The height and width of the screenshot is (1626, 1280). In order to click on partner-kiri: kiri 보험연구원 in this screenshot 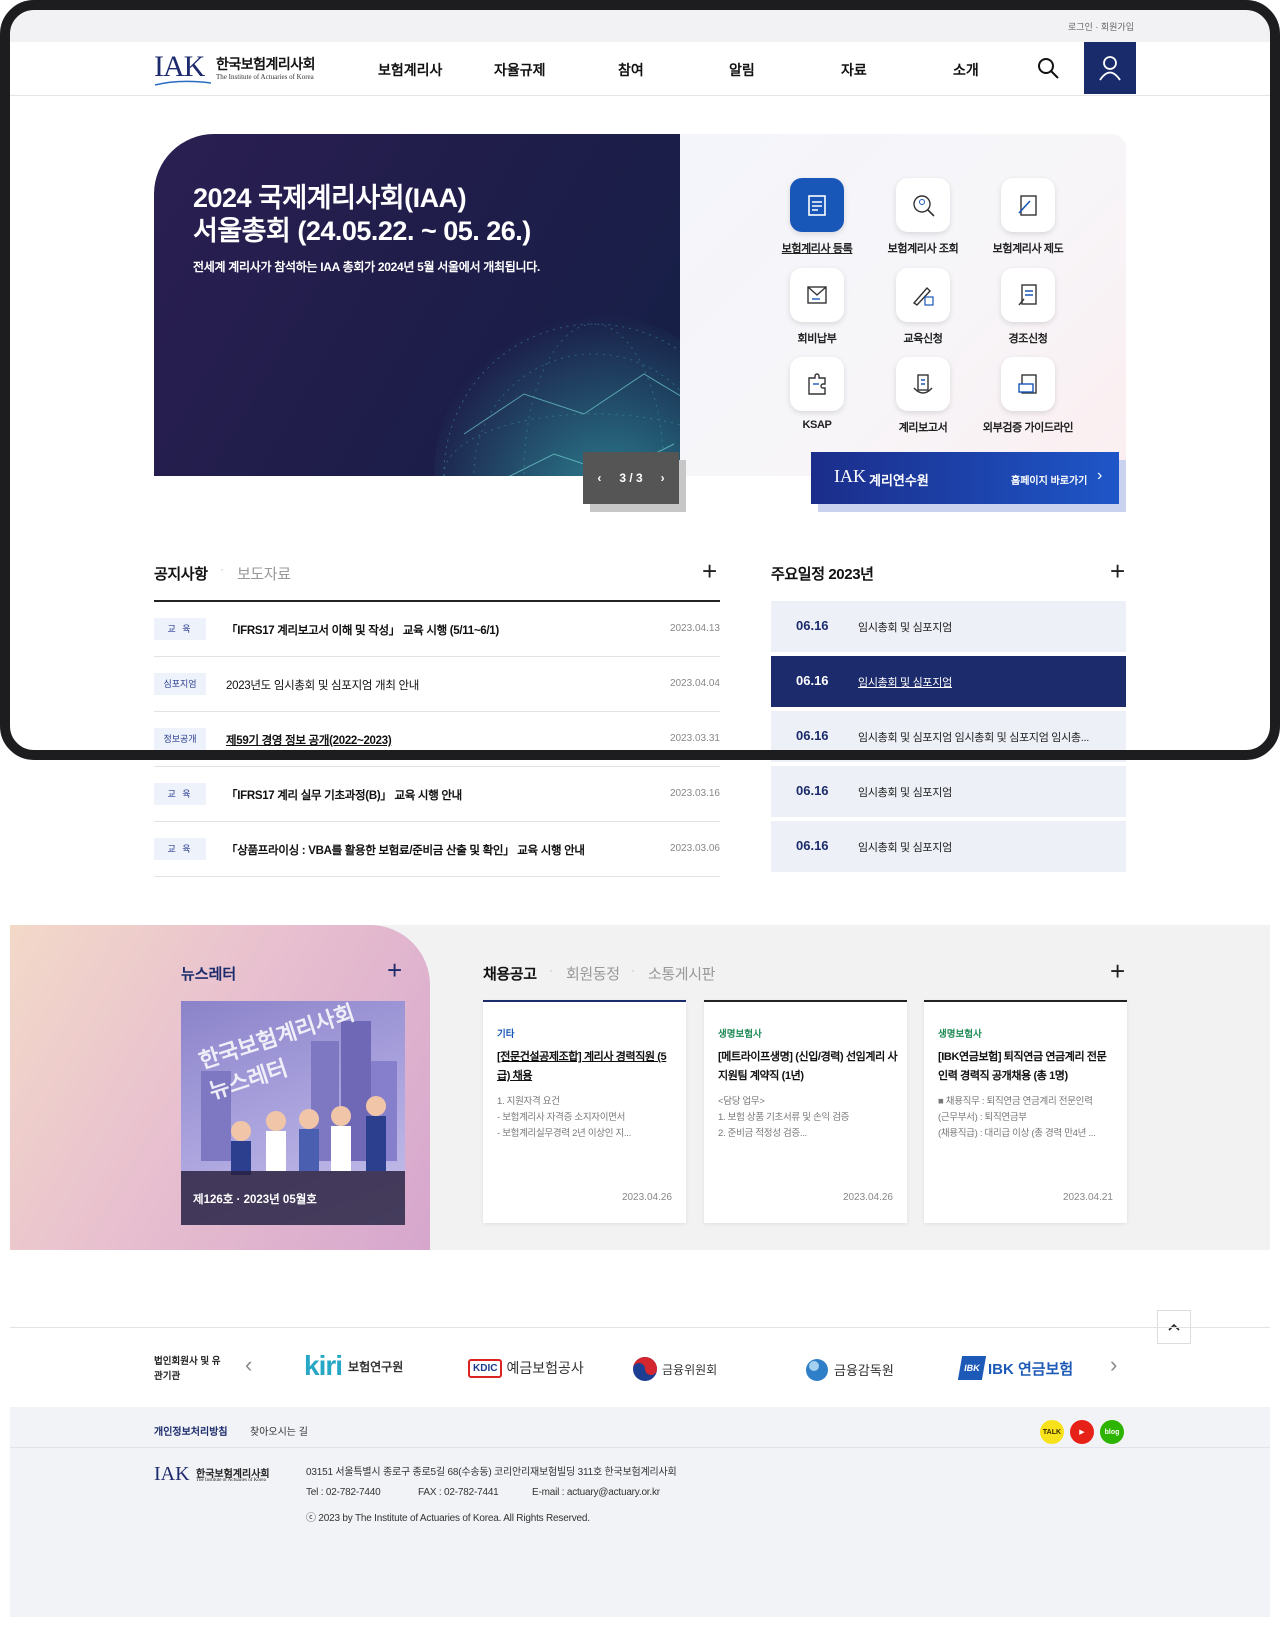, I will do `click(353, 1366)`.